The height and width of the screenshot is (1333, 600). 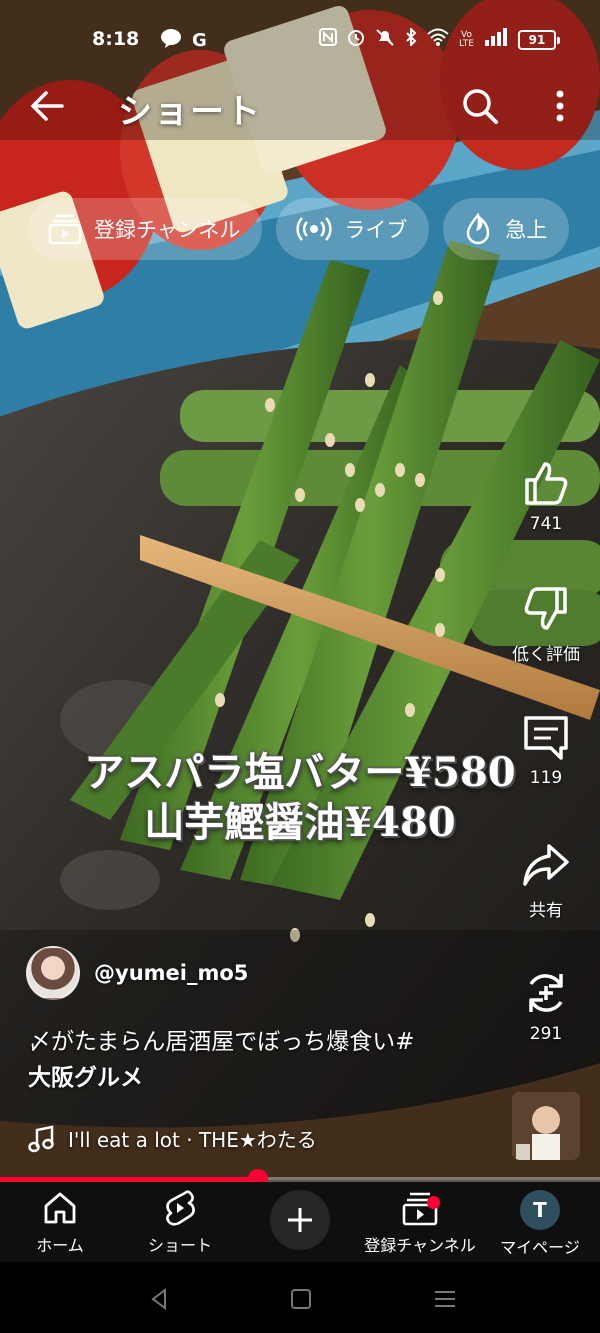 I want to click on channel-info: @yumei_mo5, so click(x=137, y=973).